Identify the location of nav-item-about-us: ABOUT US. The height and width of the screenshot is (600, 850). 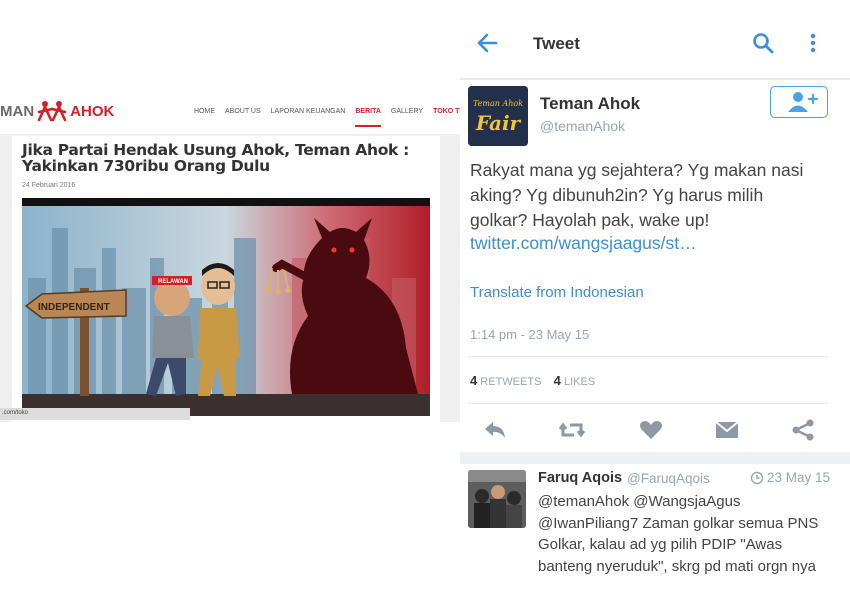
(243, 117).